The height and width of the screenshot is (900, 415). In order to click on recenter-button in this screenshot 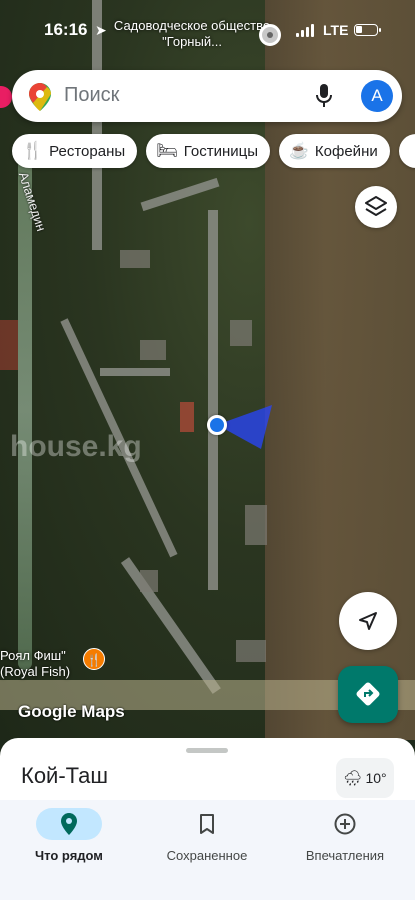, I will do `click(368, 621)`.